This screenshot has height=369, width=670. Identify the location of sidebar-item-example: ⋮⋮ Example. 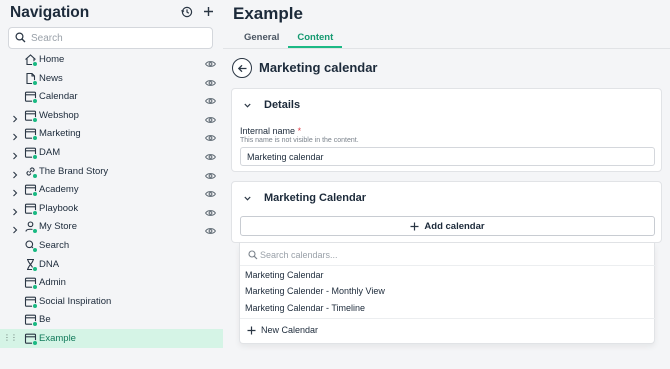
(111, 338).